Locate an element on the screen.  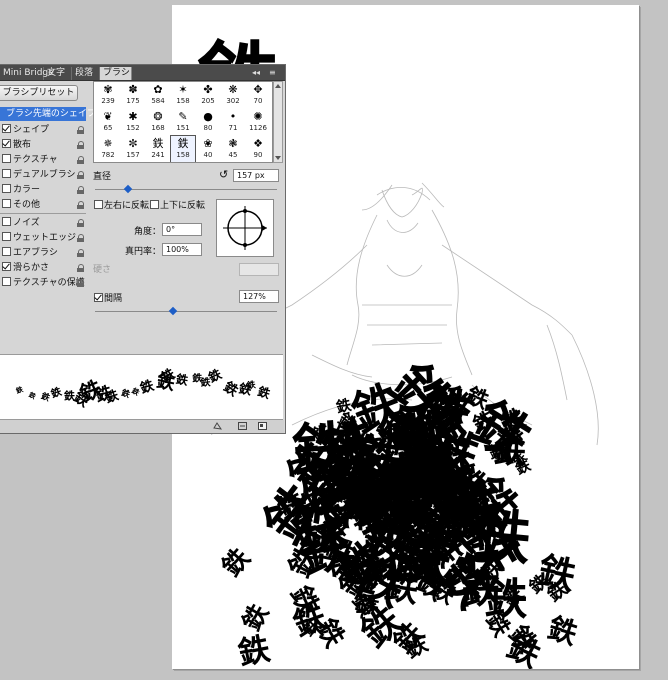
brush-tip-2: ✿ 584 is located at coordinates (158, 95).